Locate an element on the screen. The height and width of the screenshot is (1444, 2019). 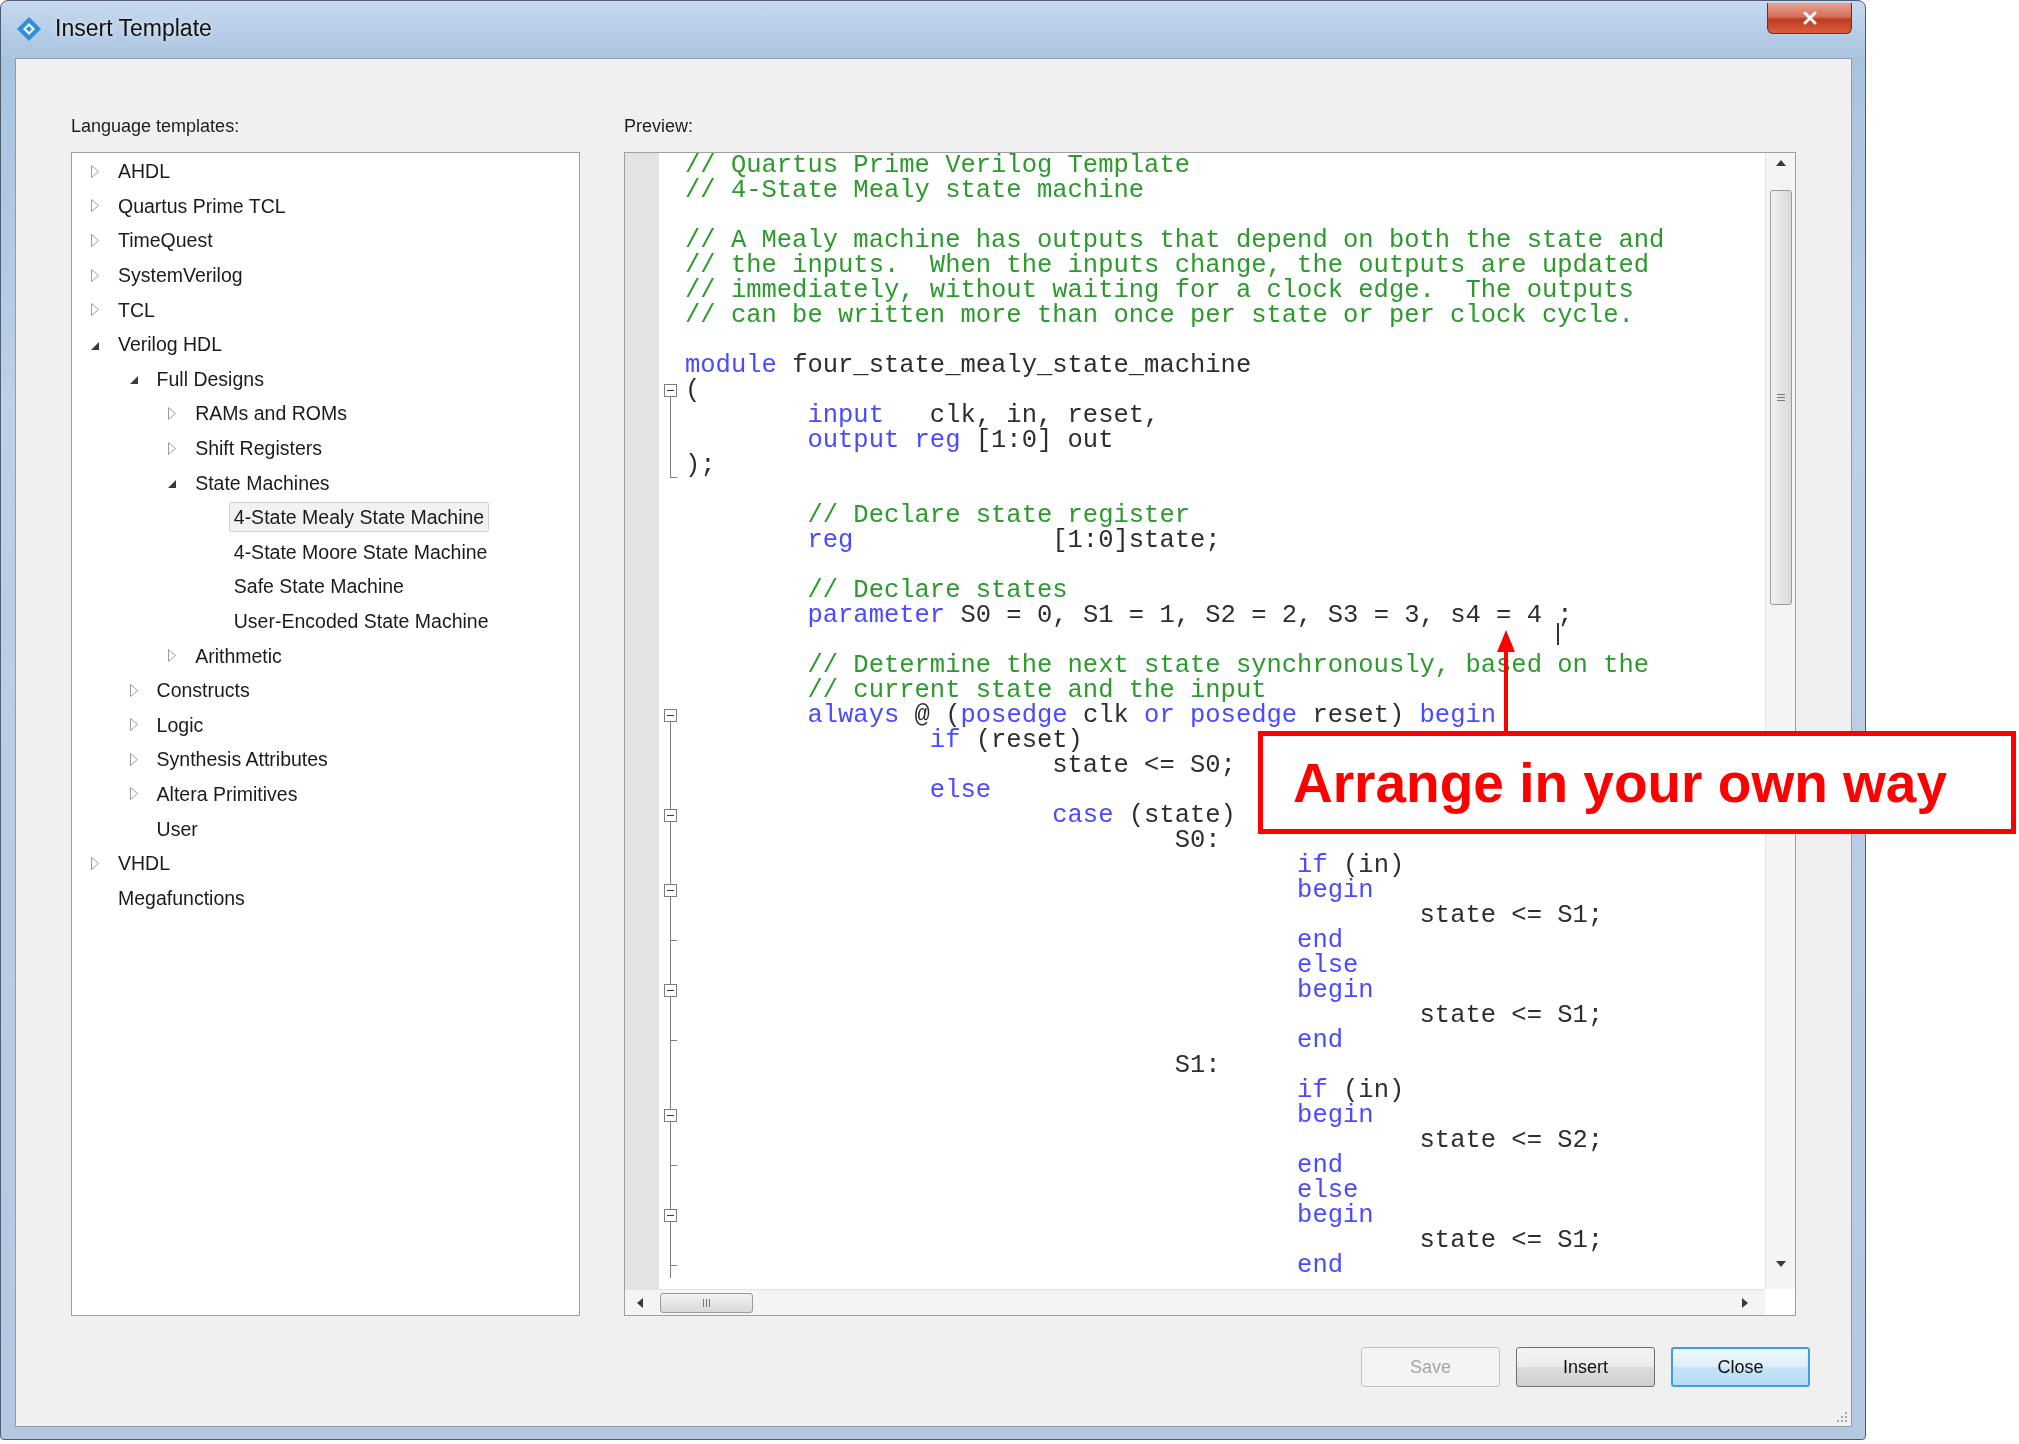
tree-item: 4-State Moore State Machine is located at coordinates (360, 551).